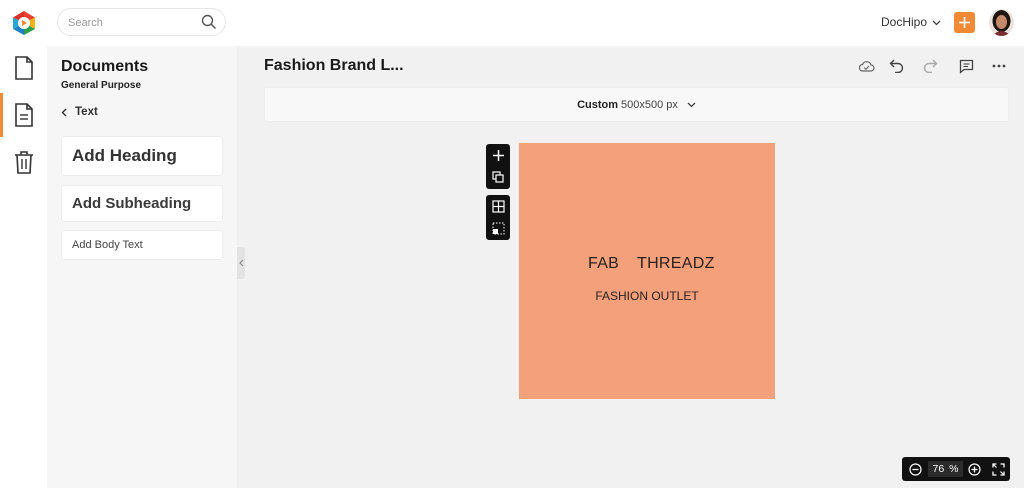 This screenshot has height=488, width=1024. I want to click on duplicate-page-button, so click(498, 177).